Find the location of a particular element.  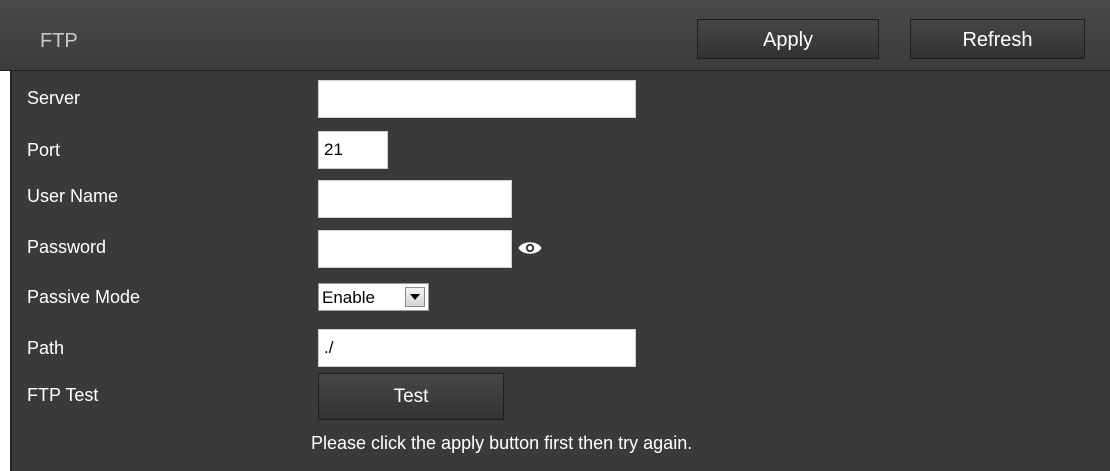

user-name-input is located at coordinates (415, 199).